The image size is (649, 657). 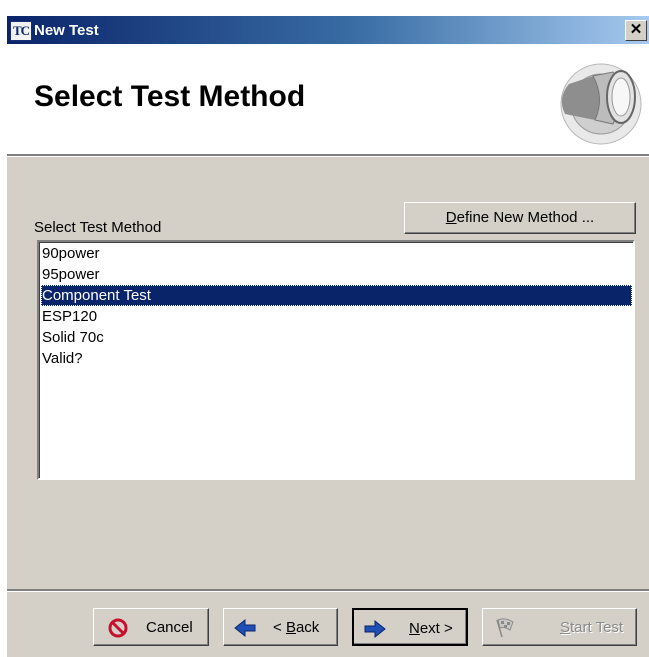 I want to click on close-button: ✕, so click(x=636, y=30).